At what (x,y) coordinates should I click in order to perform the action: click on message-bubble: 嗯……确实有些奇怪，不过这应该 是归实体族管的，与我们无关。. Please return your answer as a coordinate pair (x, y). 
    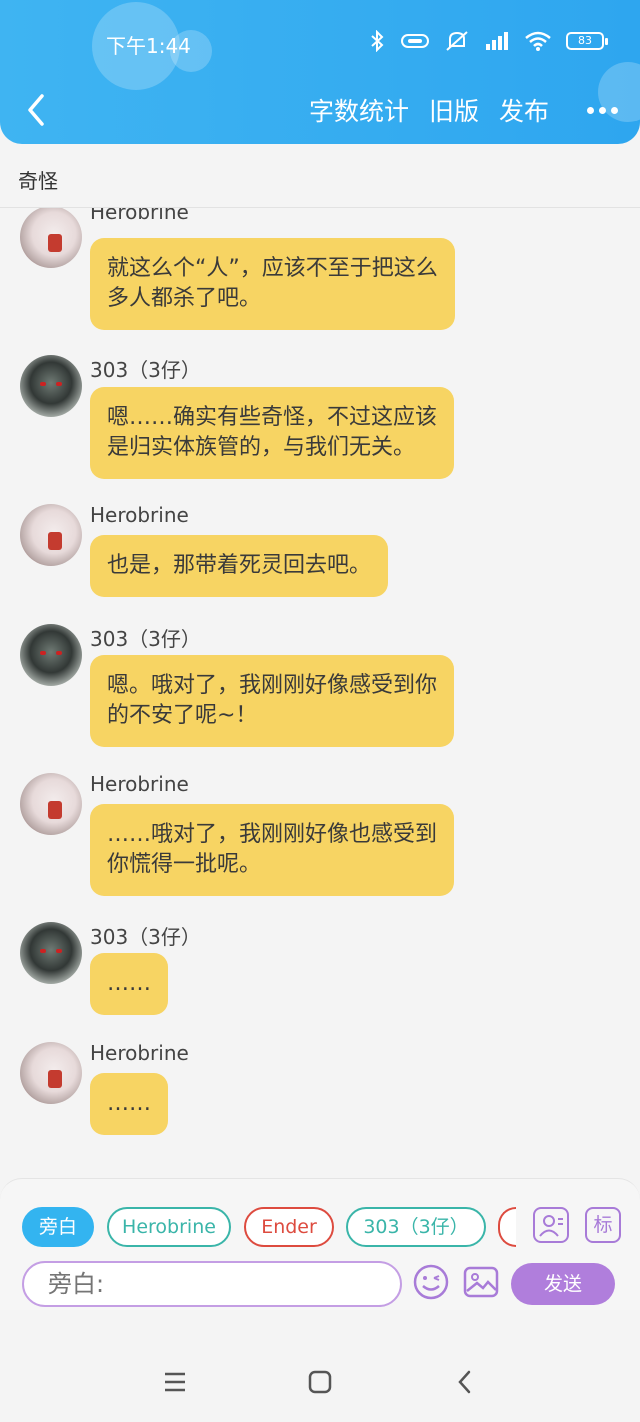
    Looking at the image, I should click on (272, 433).